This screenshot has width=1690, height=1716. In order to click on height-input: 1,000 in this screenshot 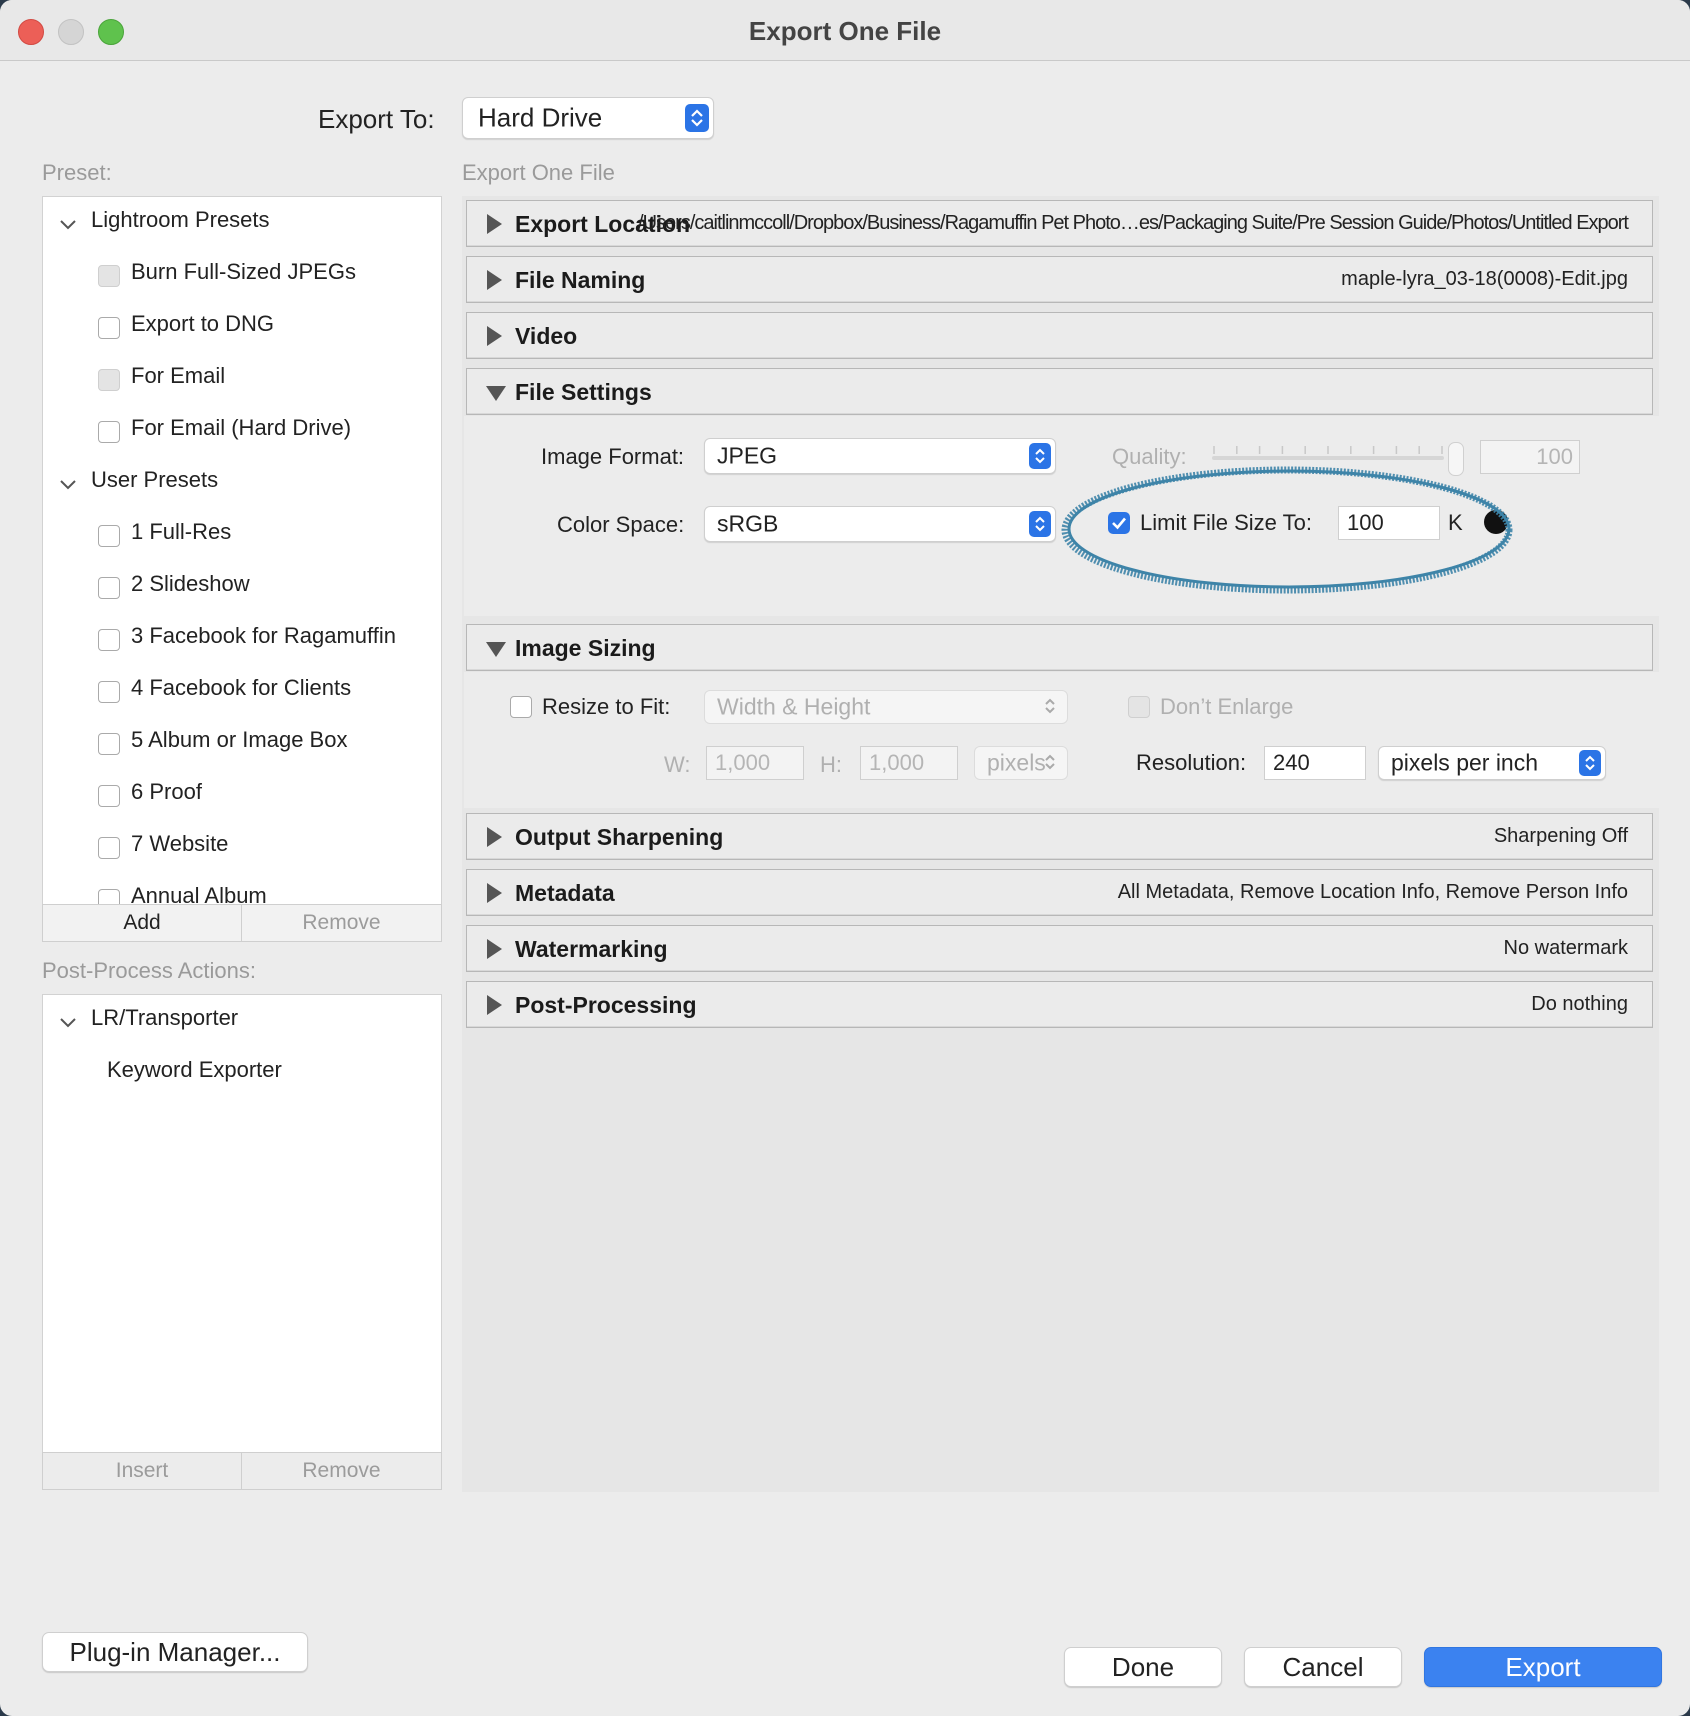, I will do `click(909, 763)`.